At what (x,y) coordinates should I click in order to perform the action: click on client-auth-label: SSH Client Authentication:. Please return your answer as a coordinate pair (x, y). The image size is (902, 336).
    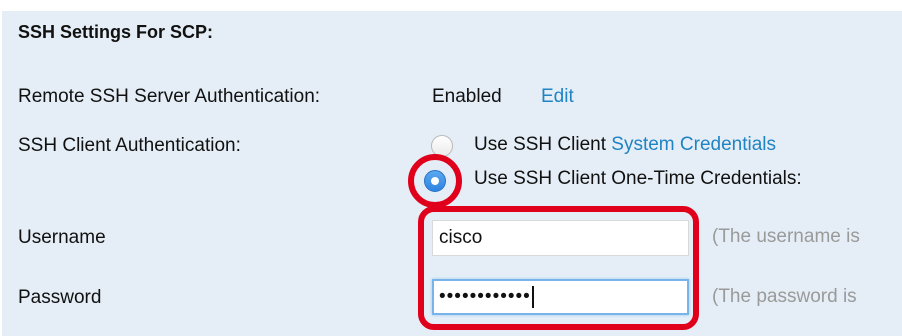
    Looking at the image, I should click on (129, 145).